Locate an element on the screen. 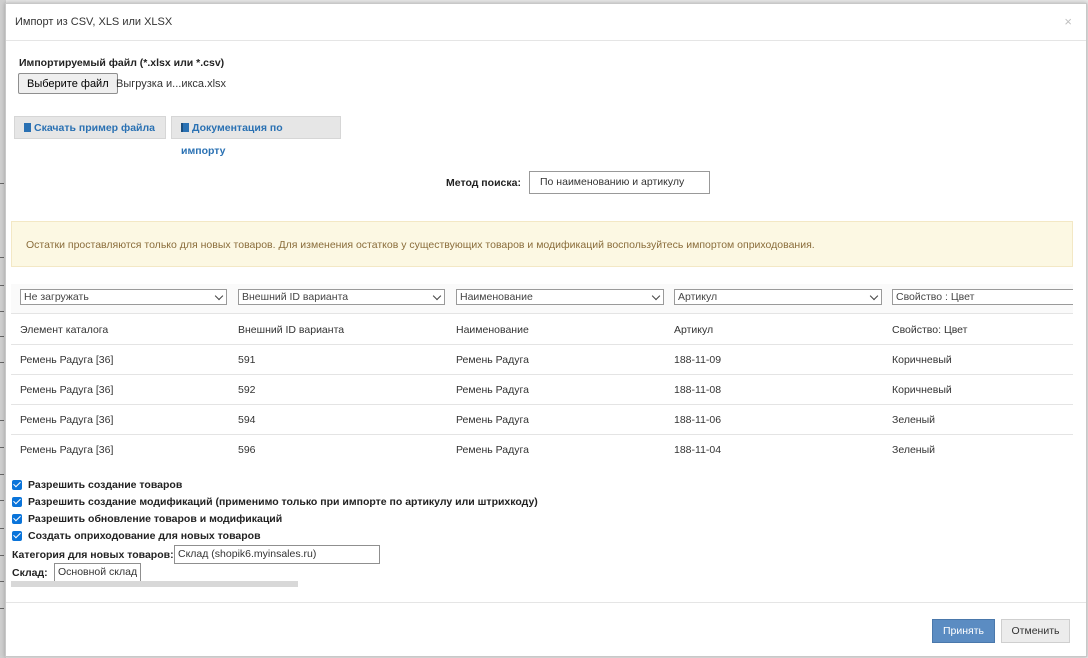  file-label: Импортируемый файл (*.xlsx или *.csv) is located at coordinates (122, 63).